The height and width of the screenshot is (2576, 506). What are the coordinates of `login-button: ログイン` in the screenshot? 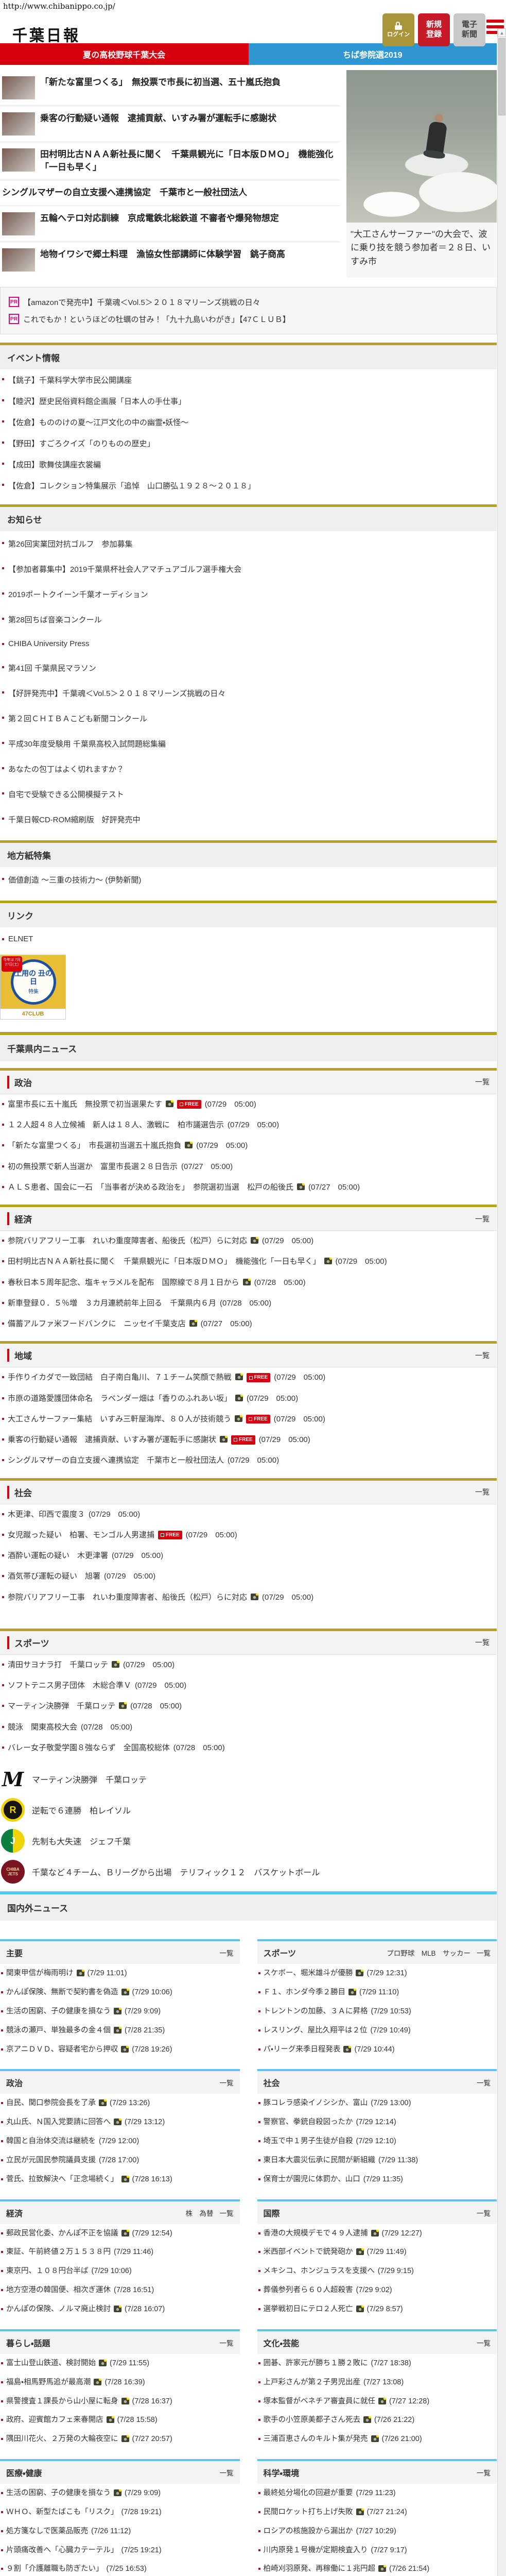 It's located at (398, 29).